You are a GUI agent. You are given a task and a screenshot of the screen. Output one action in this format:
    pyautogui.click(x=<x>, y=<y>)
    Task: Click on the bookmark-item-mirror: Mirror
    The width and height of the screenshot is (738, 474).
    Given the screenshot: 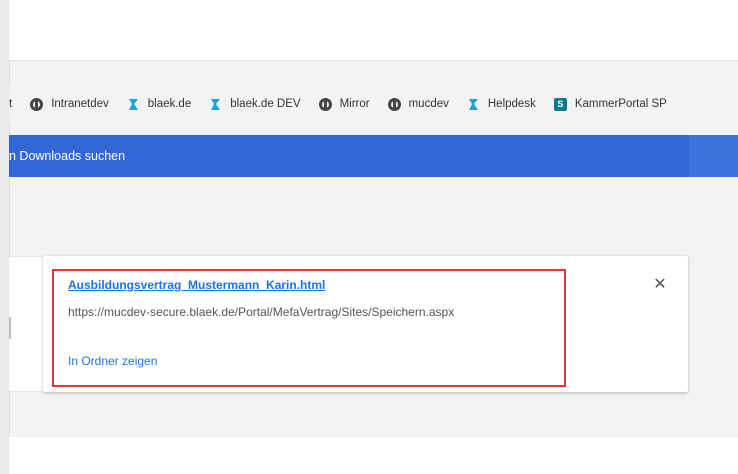 What is the action you would take?
    pyautogui.click(x=344, y=104)
    